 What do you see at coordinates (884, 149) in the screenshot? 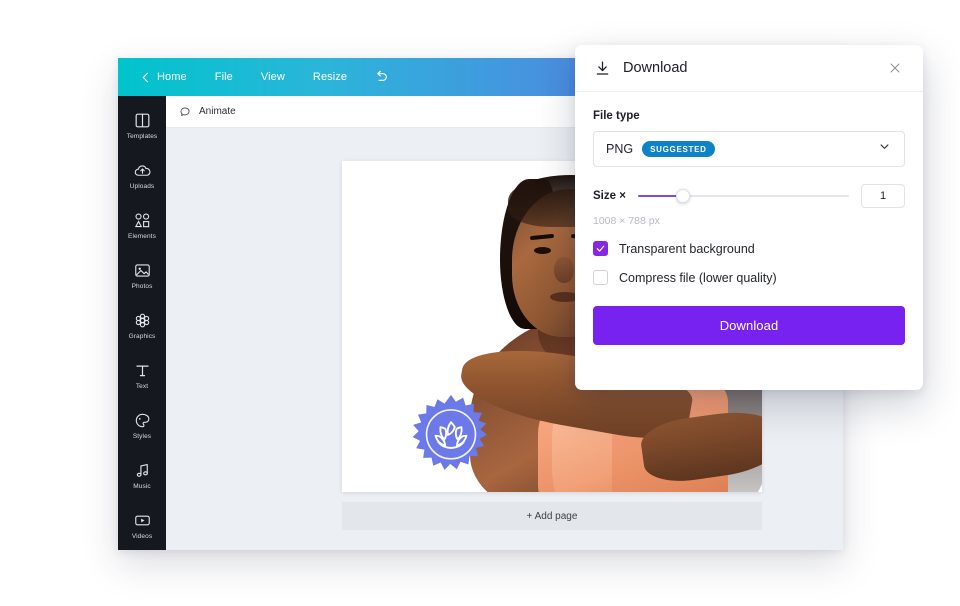
I see `chevron-down-icon` at bounding box center [884, 149].